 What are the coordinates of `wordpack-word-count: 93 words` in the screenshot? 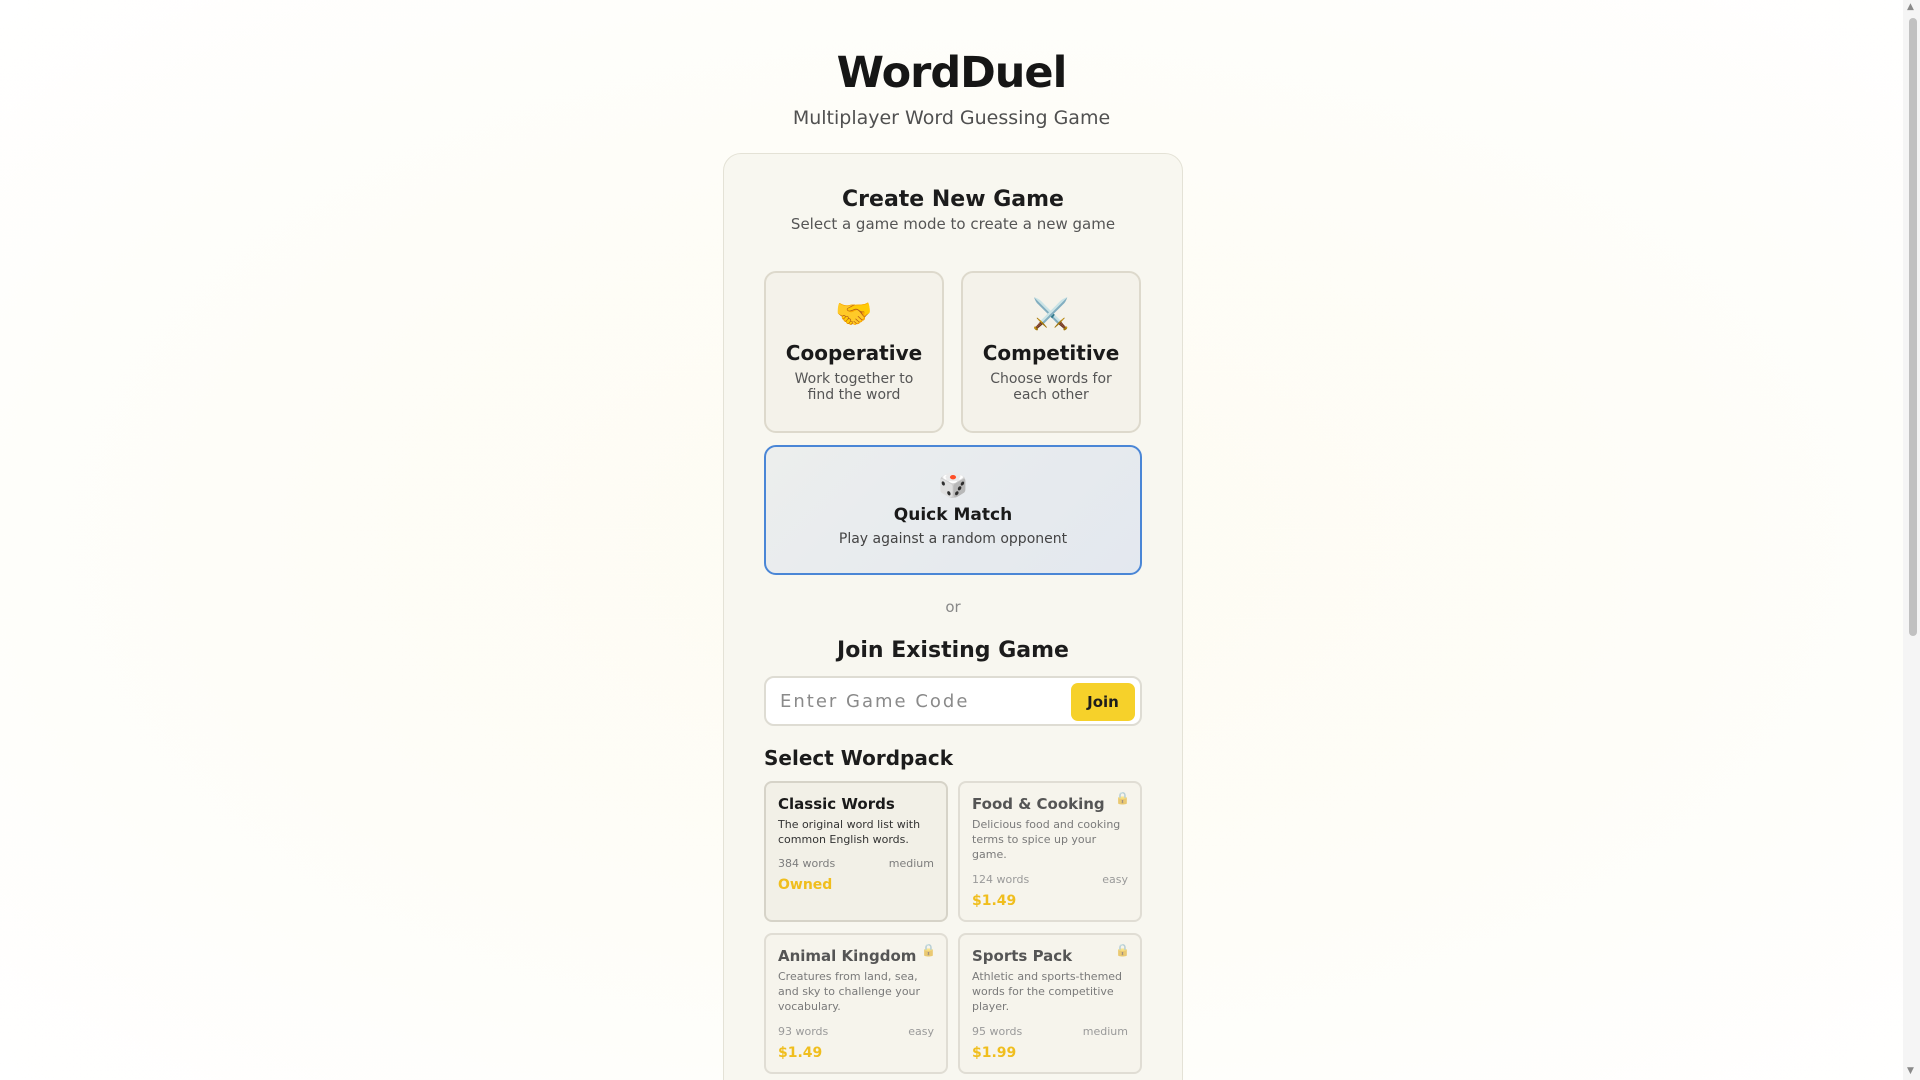 It's located at (803, 1031).